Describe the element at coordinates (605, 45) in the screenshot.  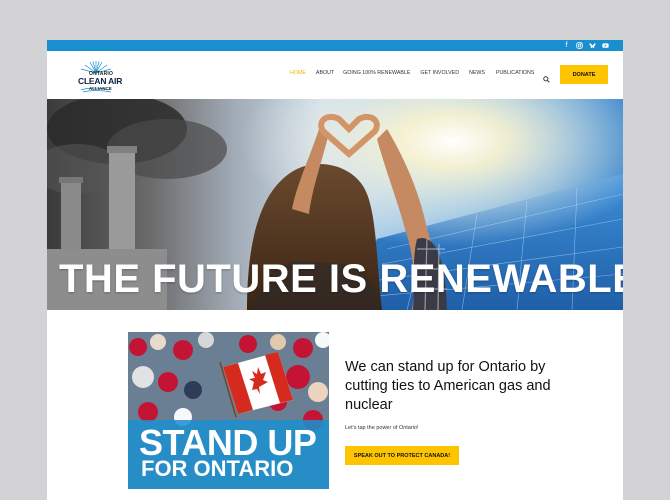
I see `youtube-icon` at that location.